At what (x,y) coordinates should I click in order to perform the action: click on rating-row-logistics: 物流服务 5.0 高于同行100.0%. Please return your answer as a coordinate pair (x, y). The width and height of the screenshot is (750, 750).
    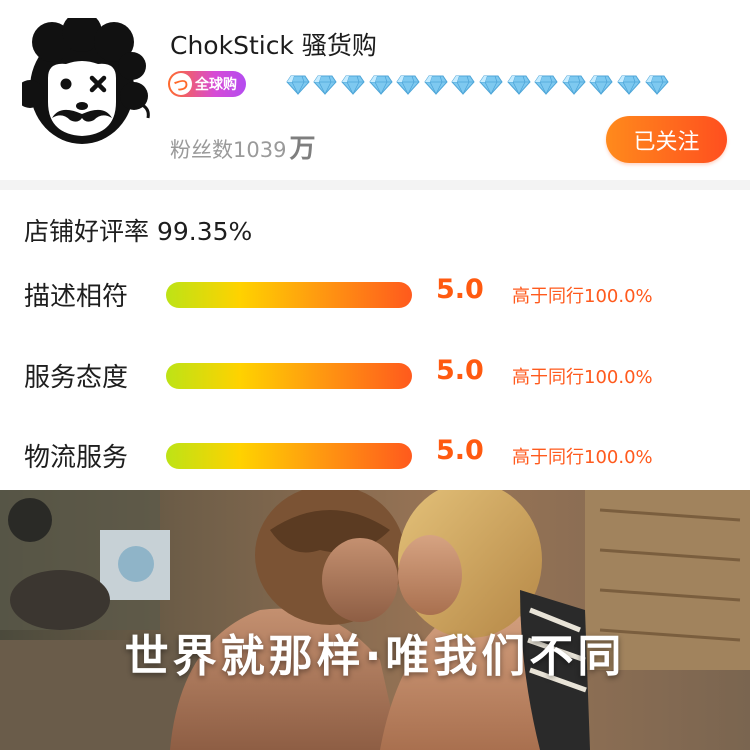
    Looking at the image, I should click on (375, 453).